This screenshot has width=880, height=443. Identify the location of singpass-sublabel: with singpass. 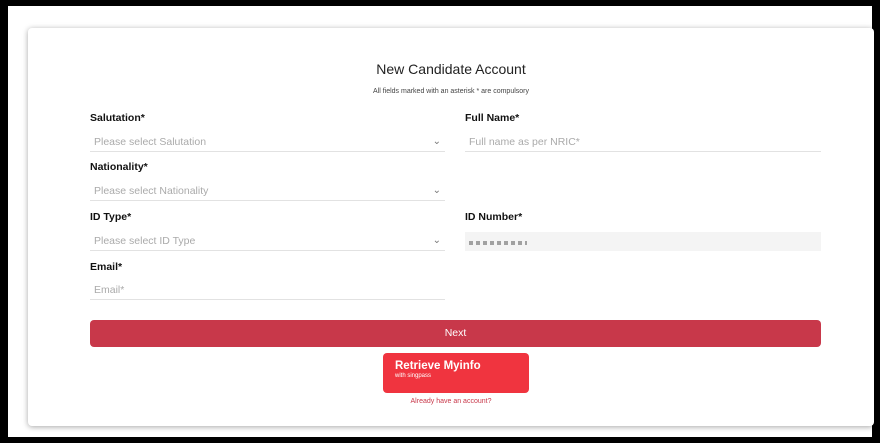
(413, 376).